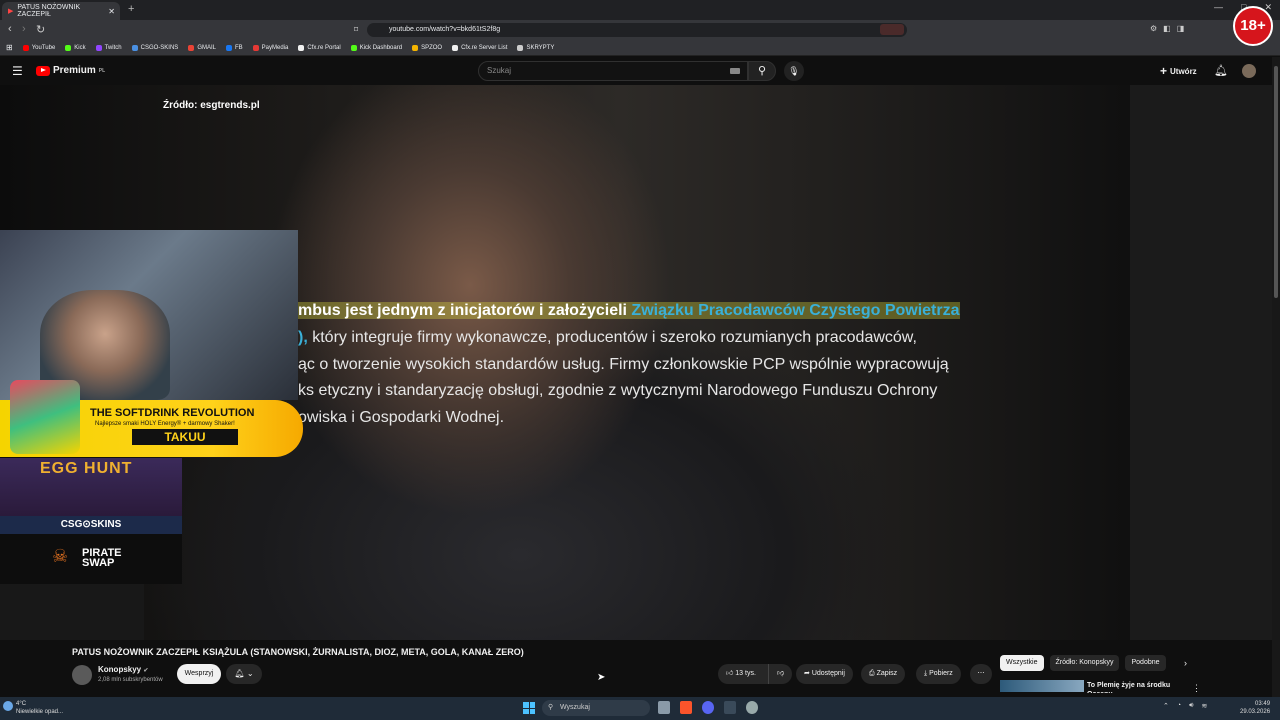 The width and height of the screenshot is (1280, 720). I want to click on bookmark-icon: ⌑, so click(356, 29).